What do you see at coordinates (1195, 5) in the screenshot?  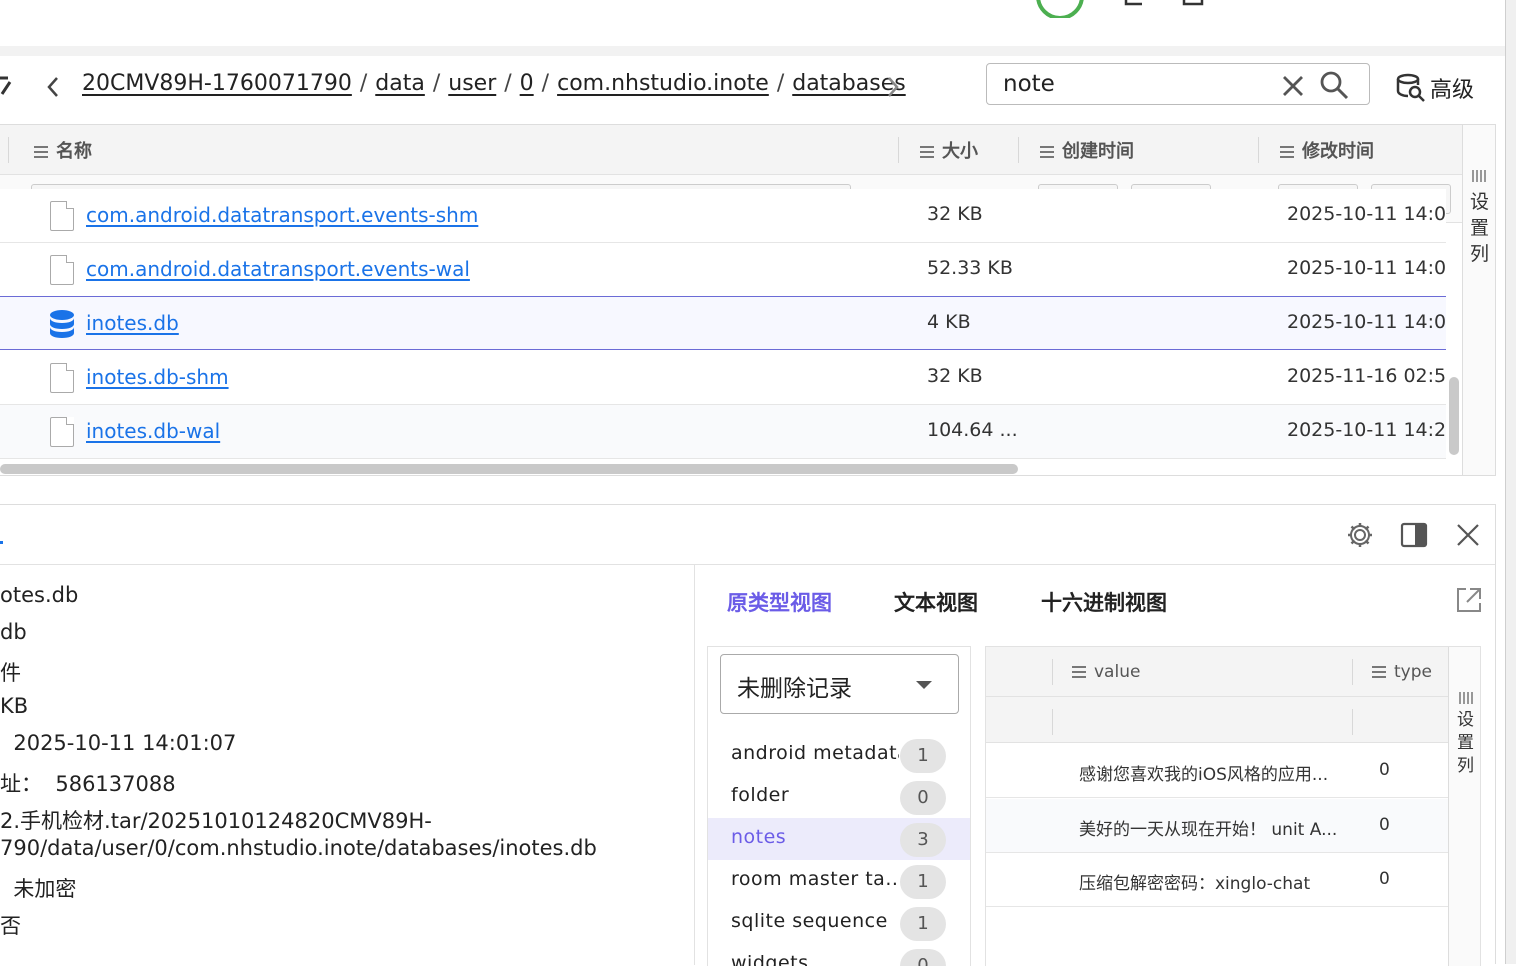 I see `copy-icon` at bounding box center [1195, 5].